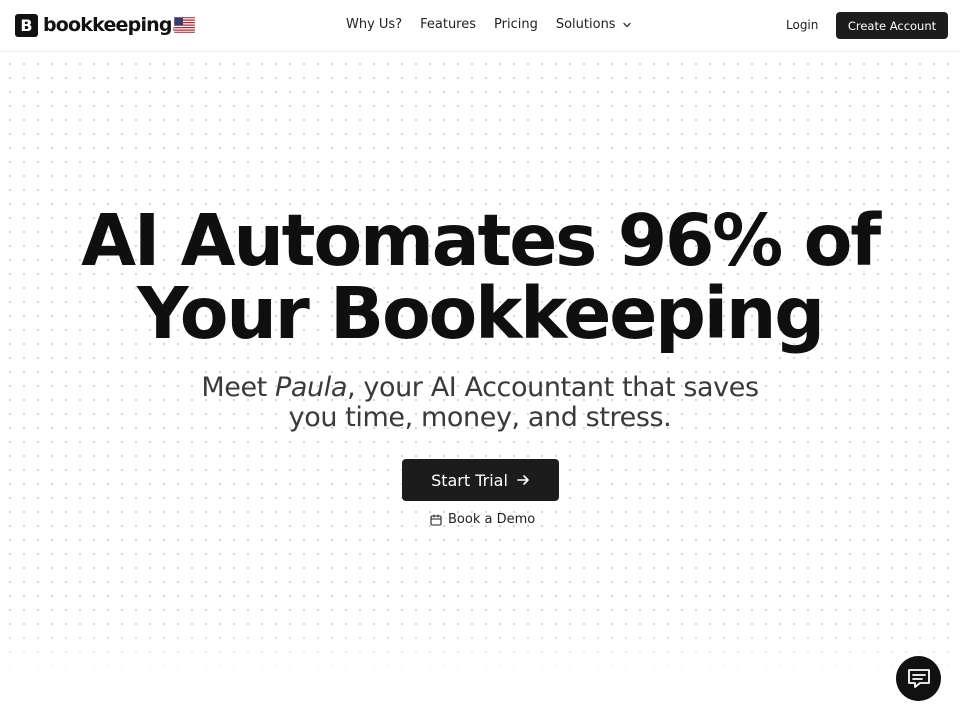 The height and width of the screenshot is (720, 960). What do you see at coordinates (469, 480) in the screenshot?
I see `start-trial-label: Start Trial` at bounding box center [469, 480].